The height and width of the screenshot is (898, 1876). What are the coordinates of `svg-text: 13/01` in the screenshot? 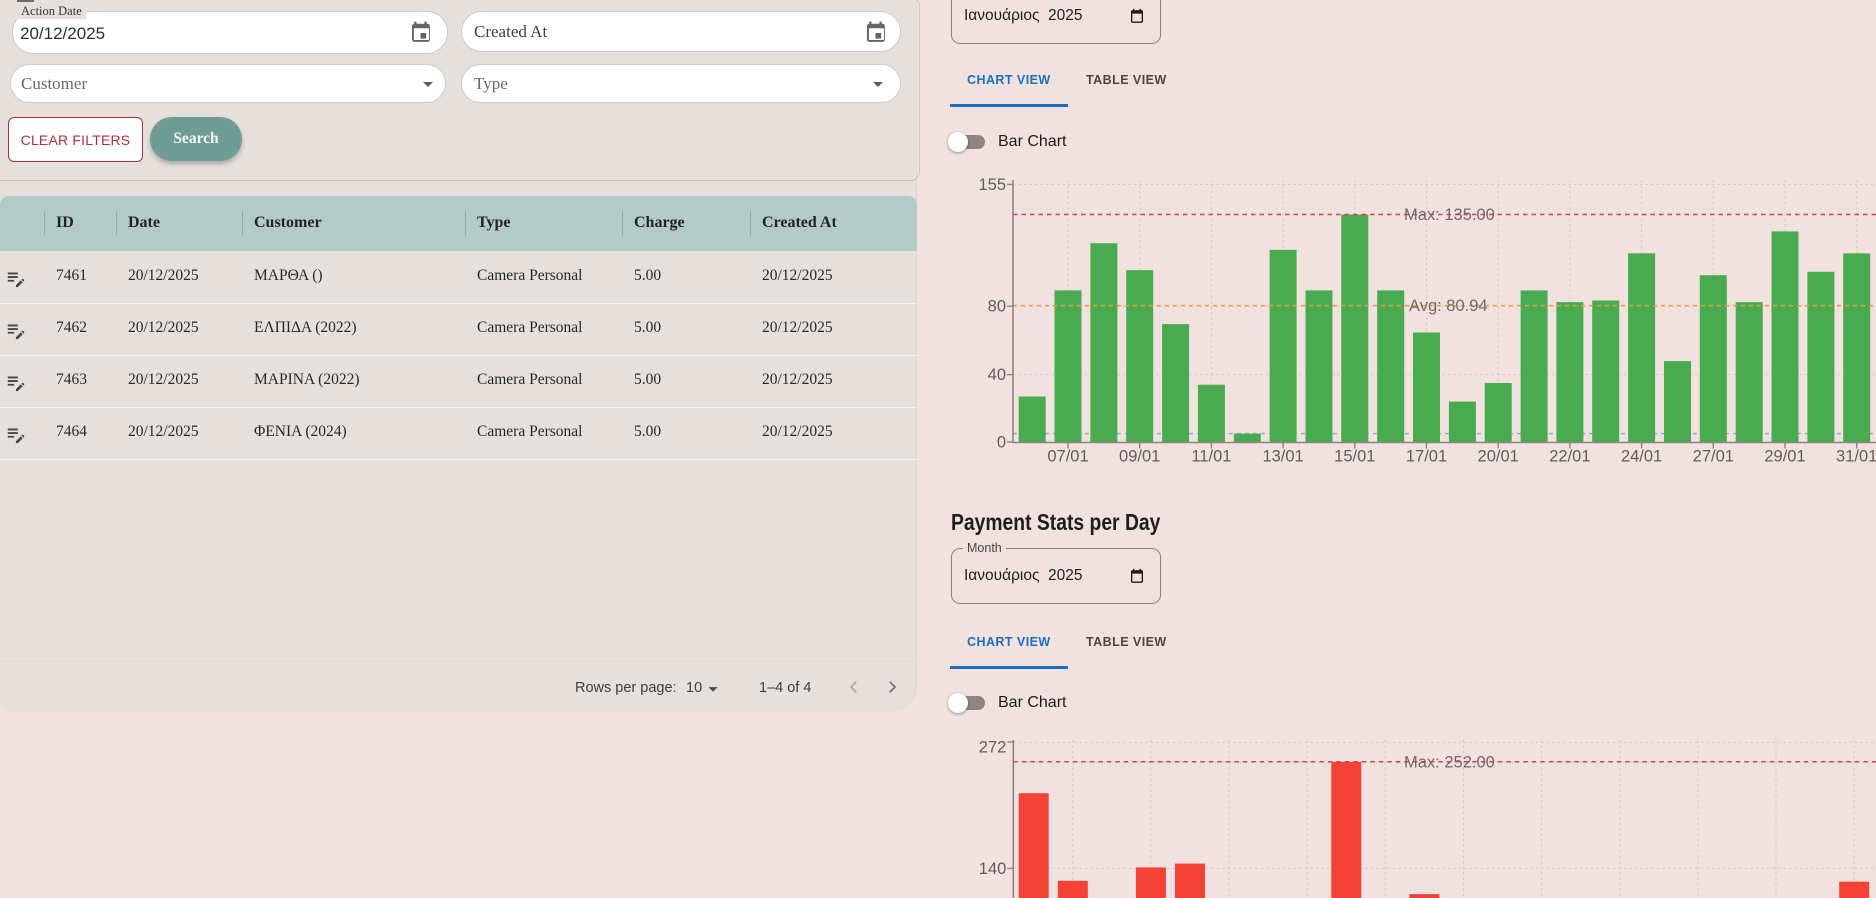 It's located at (1282, 457).